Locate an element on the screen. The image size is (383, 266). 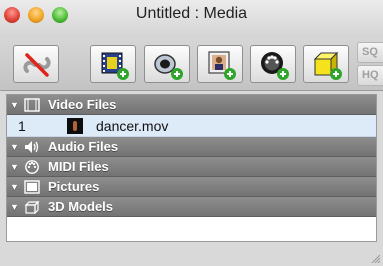
remove-media-button is located at coordinates (36, 64).